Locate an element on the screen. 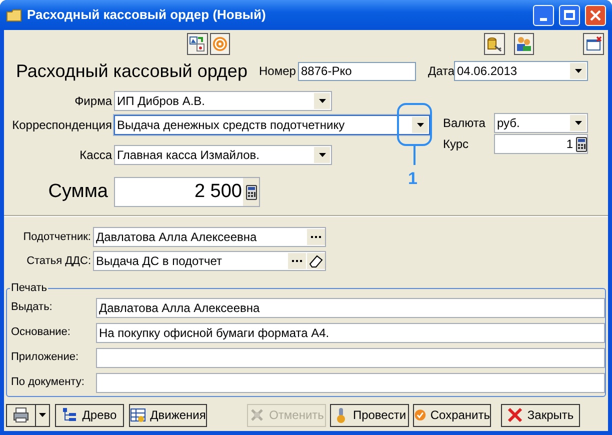 This screenshot has width=612, height=435. number-field: 8876-Рко is located at coordinates (357, 71).